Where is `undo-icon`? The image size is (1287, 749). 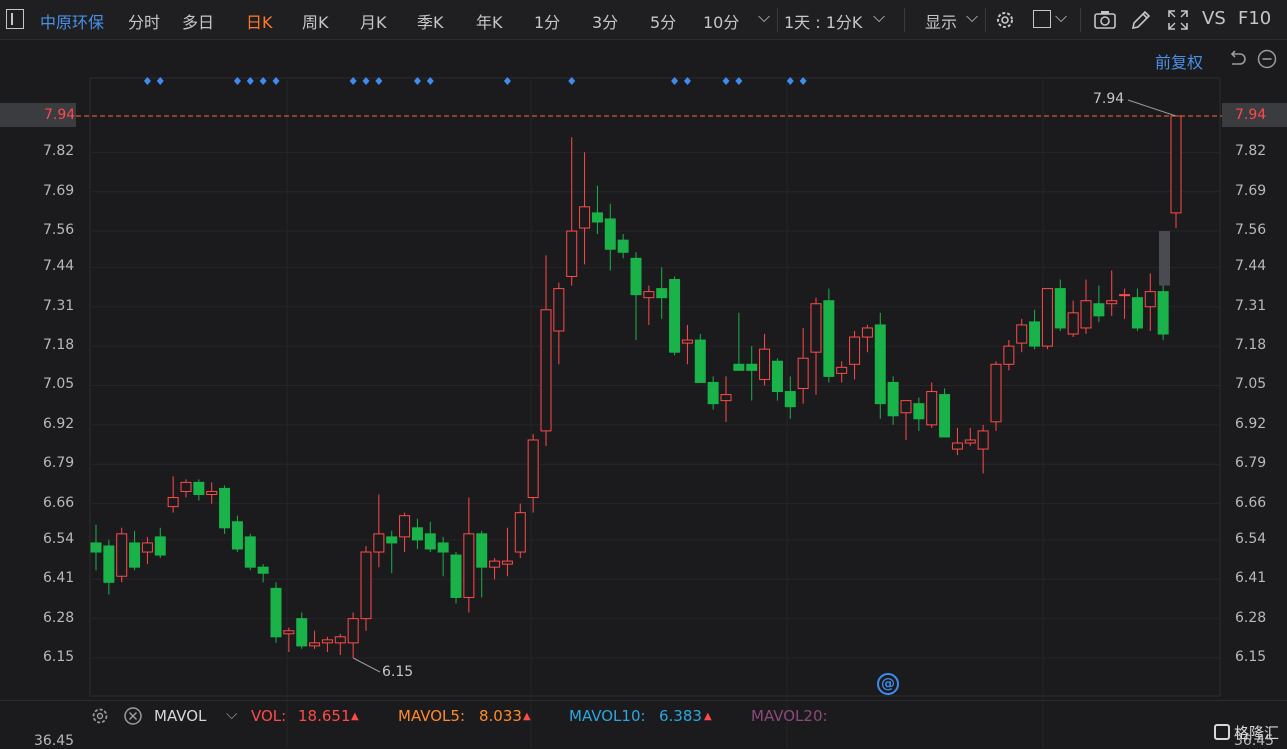
undo-icon is located at coordinates (1237, 59).